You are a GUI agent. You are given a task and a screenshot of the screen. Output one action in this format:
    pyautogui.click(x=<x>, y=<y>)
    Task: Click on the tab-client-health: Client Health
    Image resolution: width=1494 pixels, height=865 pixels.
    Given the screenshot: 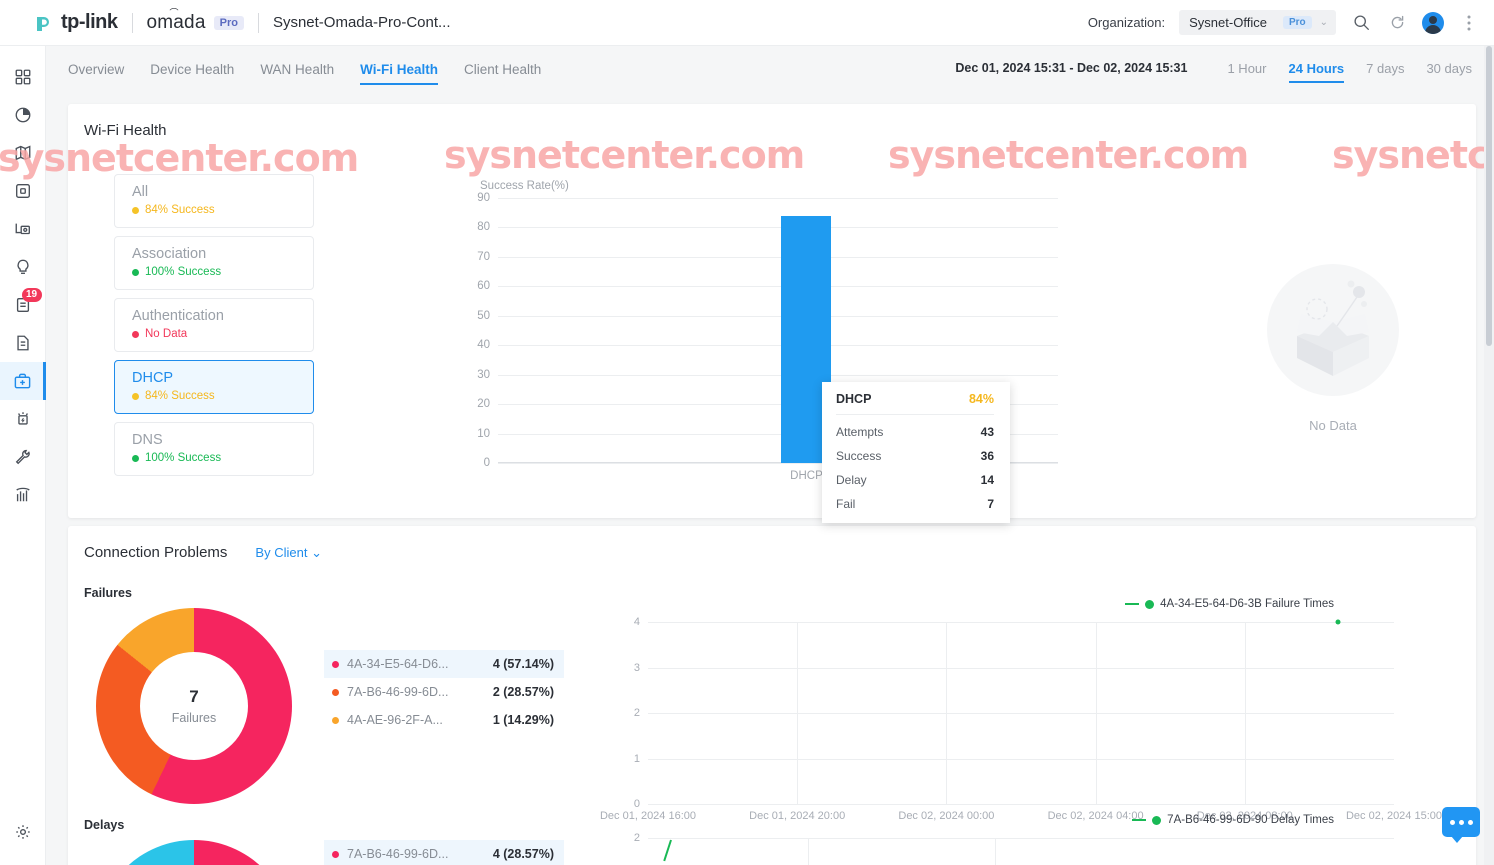 What is the action you would take?
    pyautogui.click(x=502, y=68)
    